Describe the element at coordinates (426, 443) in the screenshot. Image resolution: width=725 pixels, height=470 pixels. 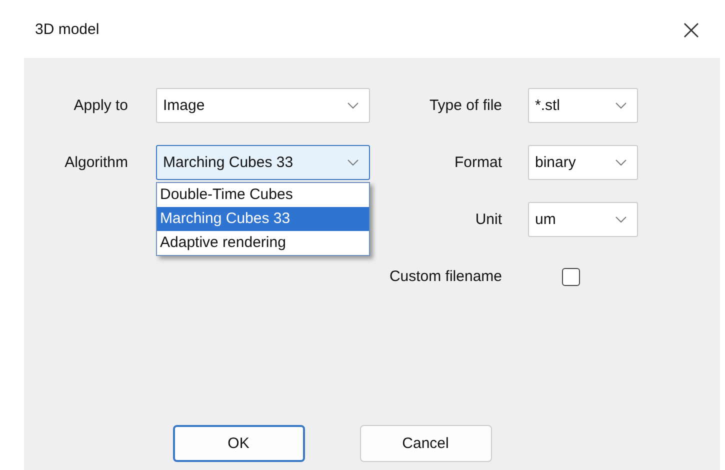
I see `dialog-button: Cancel` at that location.